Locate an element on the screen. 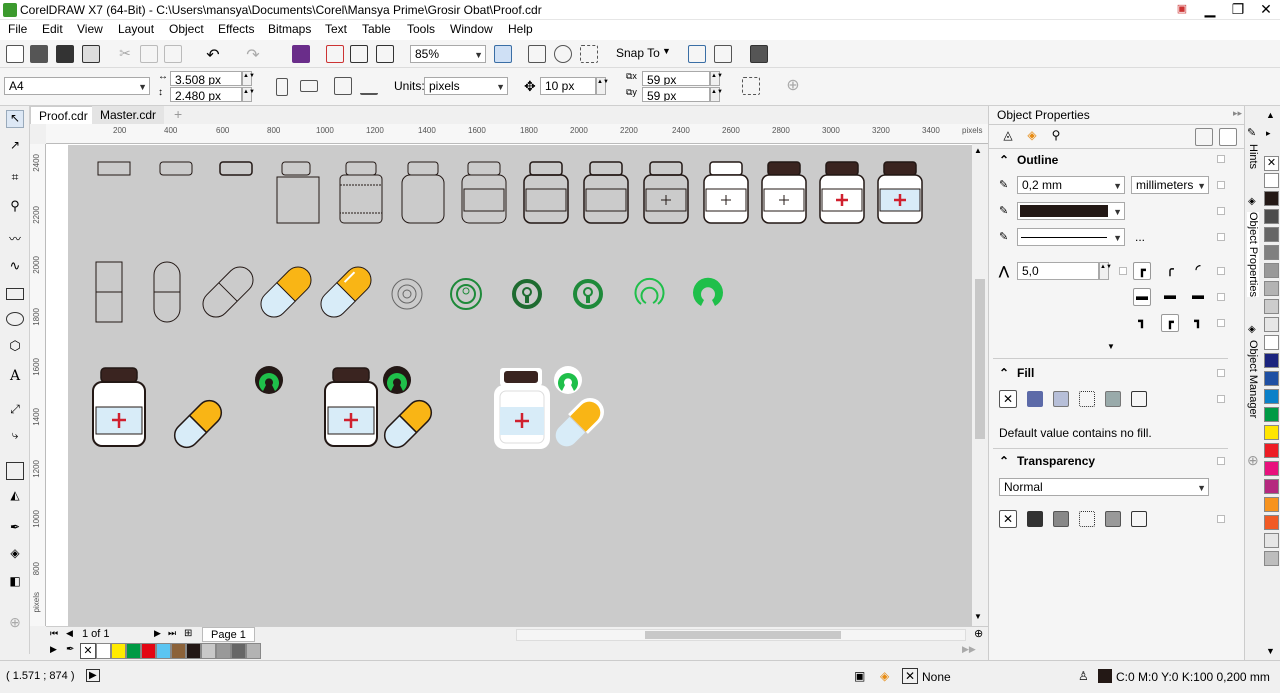 The image size is (1280, 693). outline-width-toggle is located at coordinates (1221, 185).